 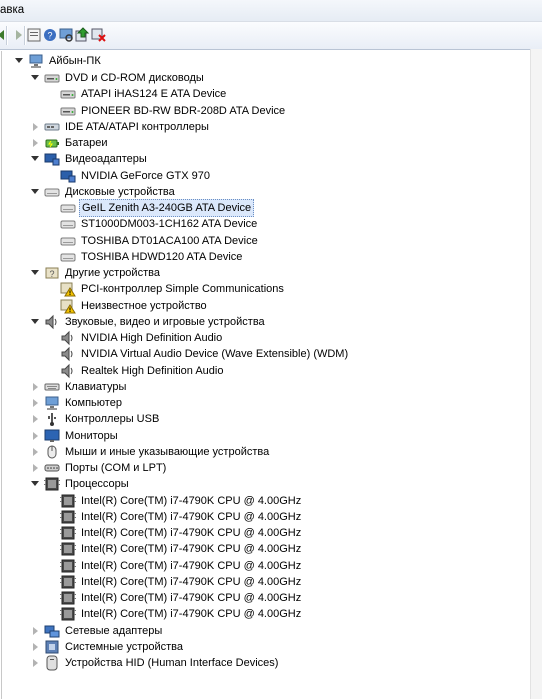 I want to click on system-device-icon, so click(x=52, y=647).